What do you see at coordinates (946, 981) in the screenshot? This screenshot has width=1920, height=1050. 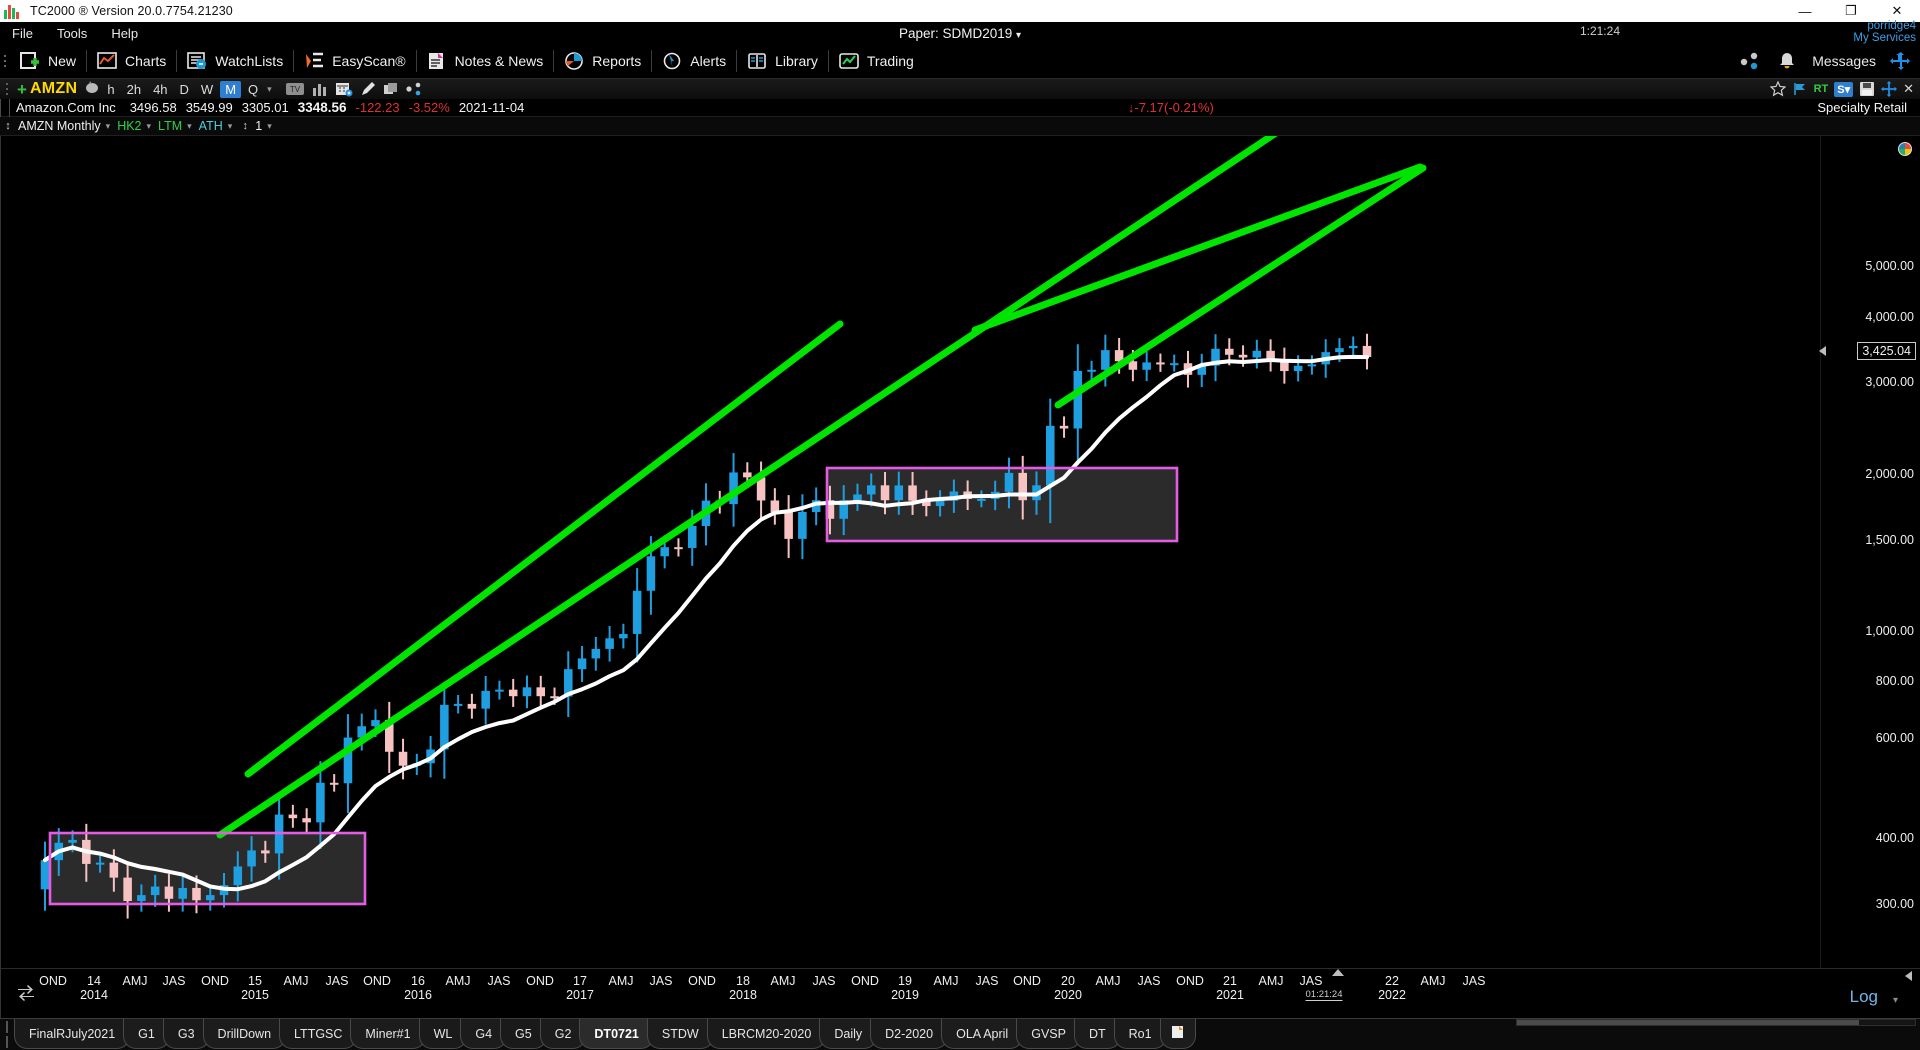 I see `time-axis-tick: AMJ` at bounding box center [946, 981].